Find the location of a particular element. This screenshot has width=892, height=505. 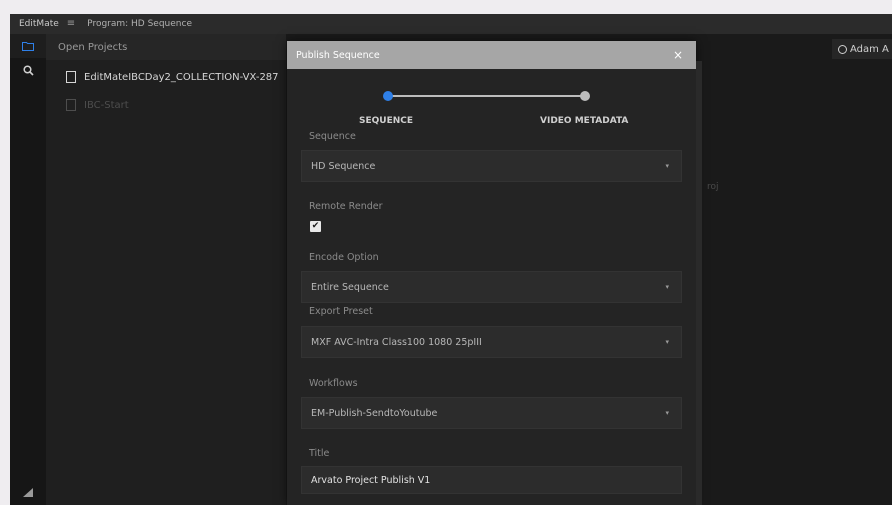

remote-render-checkbox is located at coordinates (315, 226).